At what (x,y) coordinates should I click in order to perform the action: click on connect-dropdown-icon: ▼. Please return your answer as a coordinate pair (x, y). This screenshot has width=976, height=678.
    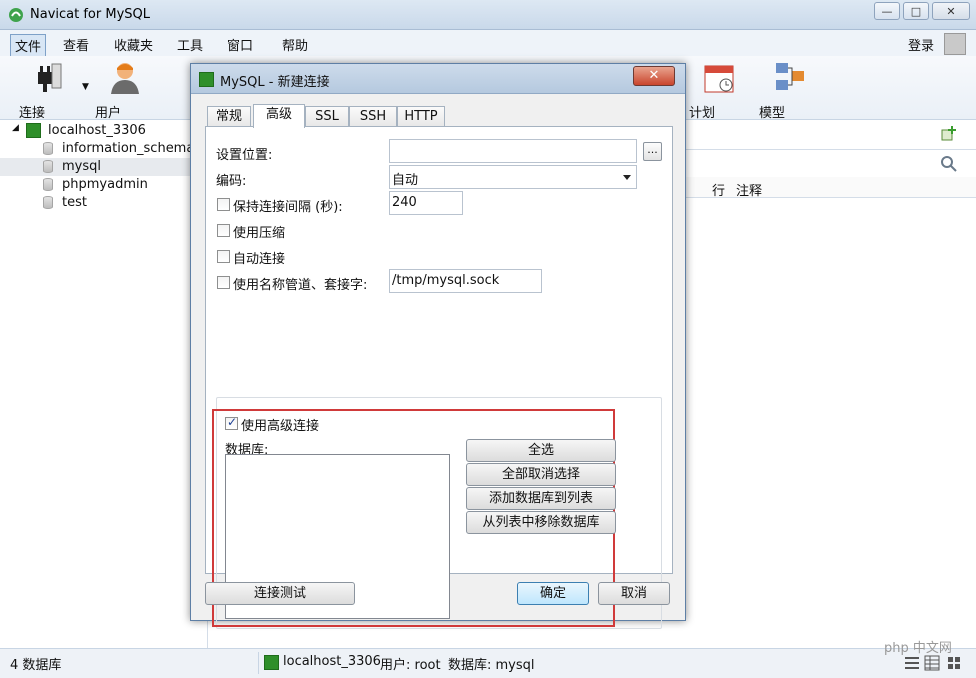
    Looking at the image, I should click on (85, 87).